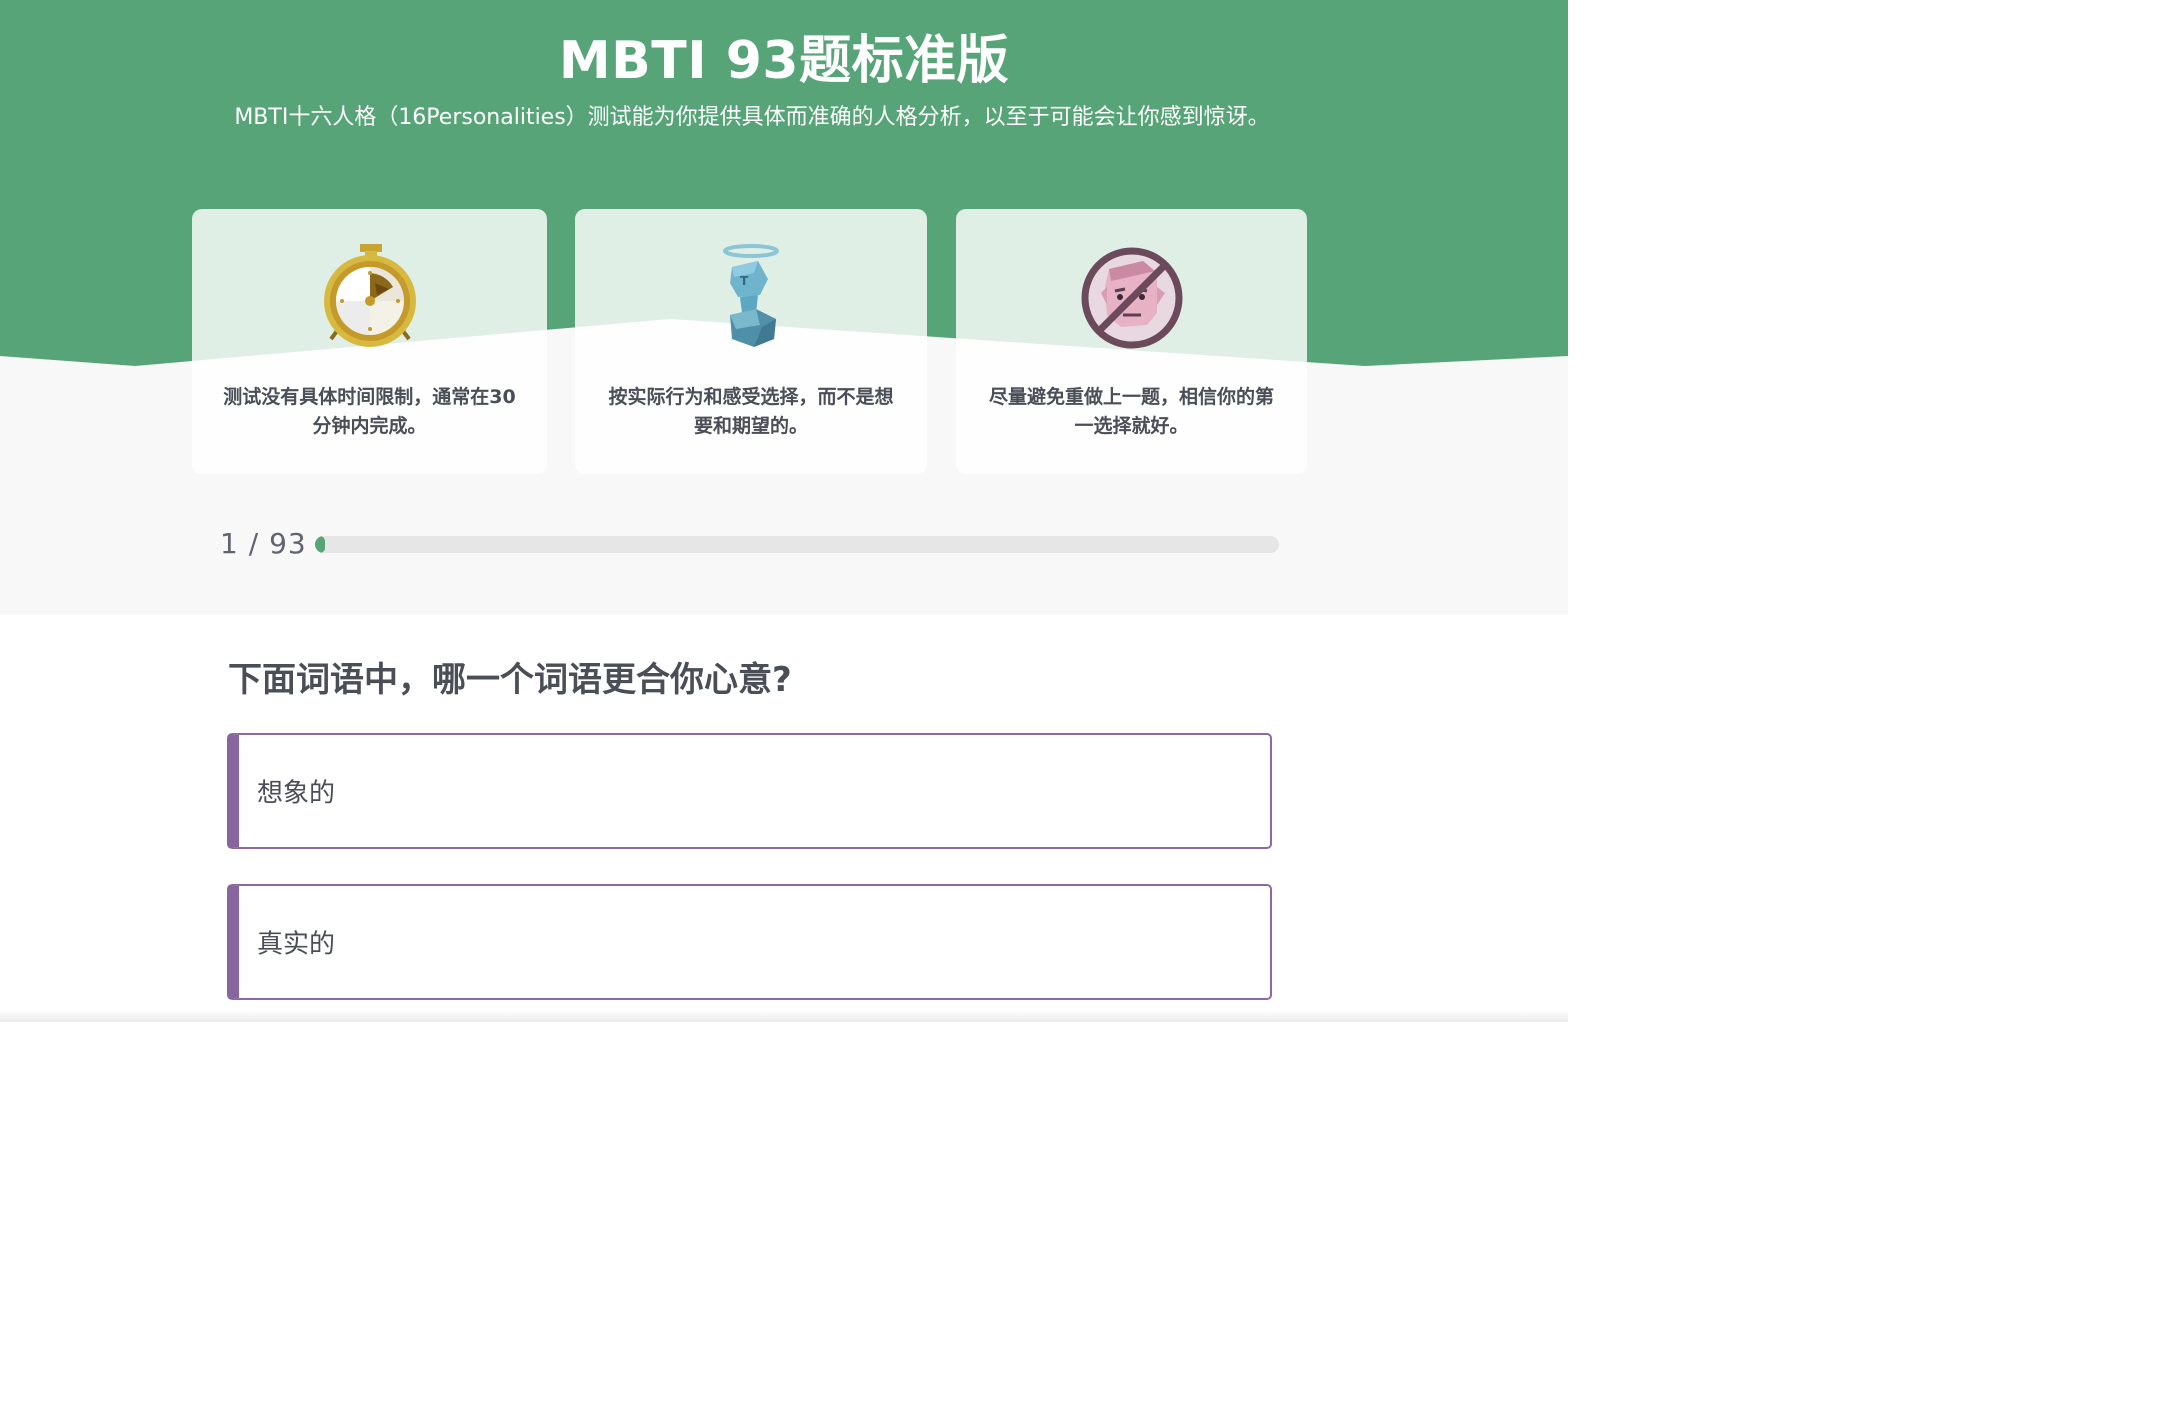 The height and width of the screenshot is (1406, 2160). What do you see at coordinates (288, 543) in the screenshot?
I see `progress-total: 93` at bounding box center [288, 543].